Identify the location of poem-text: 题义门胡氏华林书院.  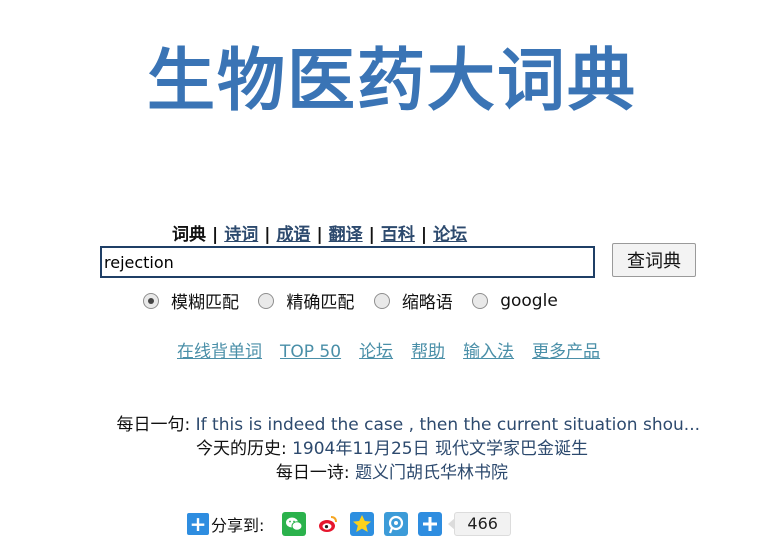
(431, 473).